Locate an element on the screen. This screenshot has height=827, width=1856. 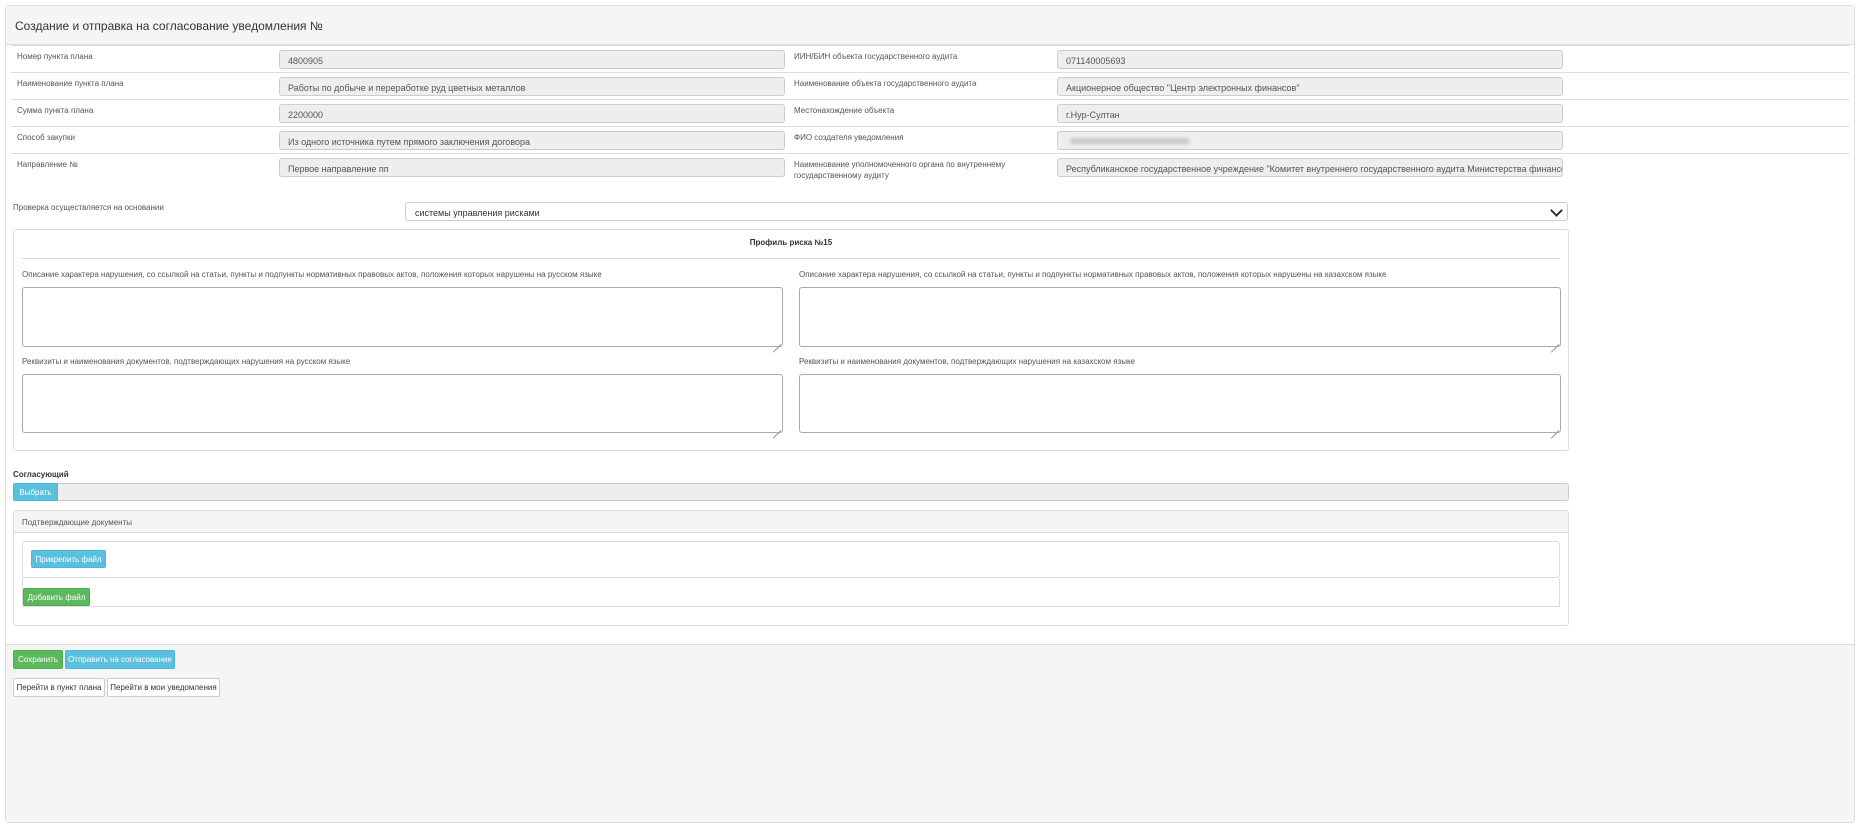
save-button: Сохранить is located at coordinates (38, 659).